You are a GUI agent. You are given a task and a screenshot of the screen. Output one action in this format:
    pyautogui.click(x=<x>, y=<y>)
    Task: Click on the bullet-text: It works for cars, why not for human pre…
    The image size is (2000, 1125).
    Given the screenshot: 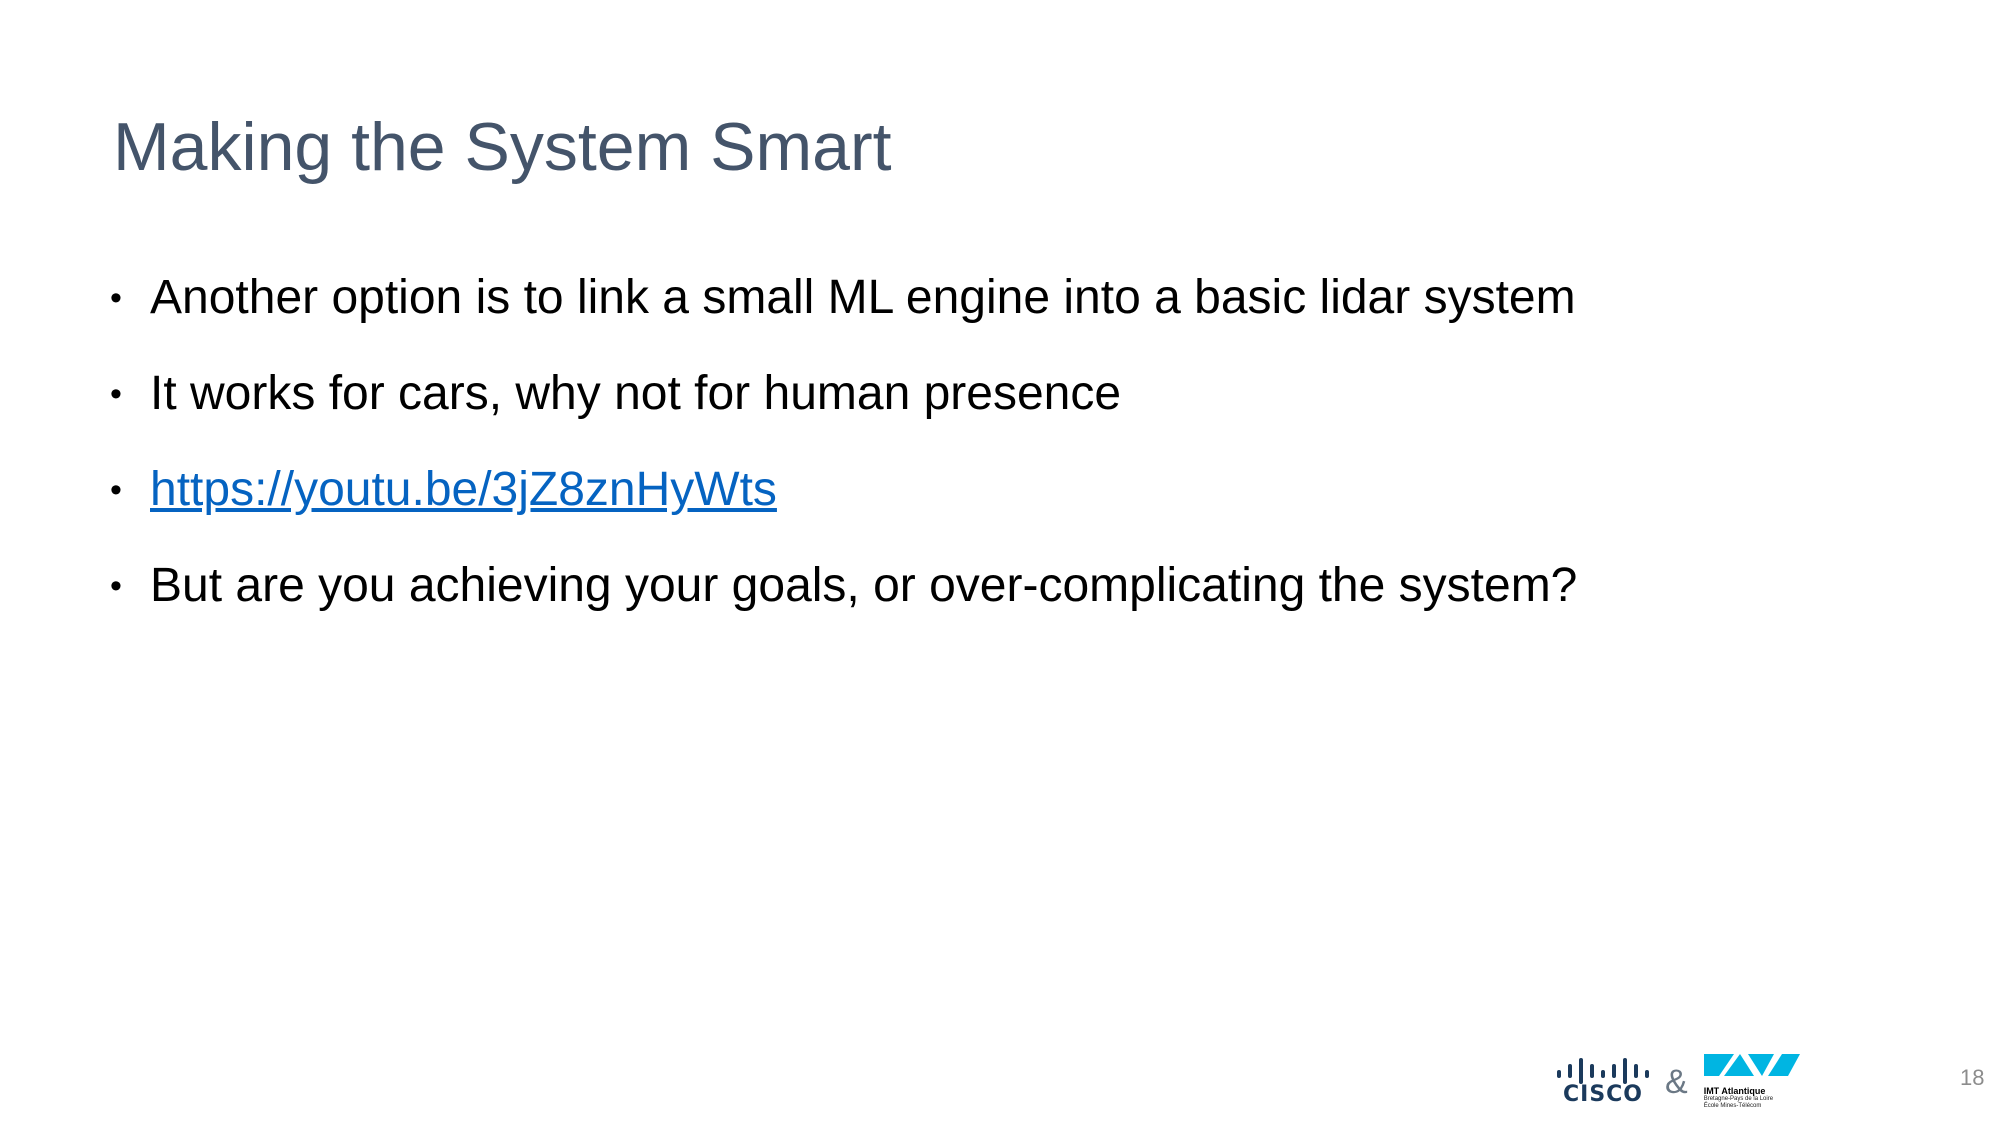 What is the action you would take?
    pyautogui.click(x=636, y=393)
    